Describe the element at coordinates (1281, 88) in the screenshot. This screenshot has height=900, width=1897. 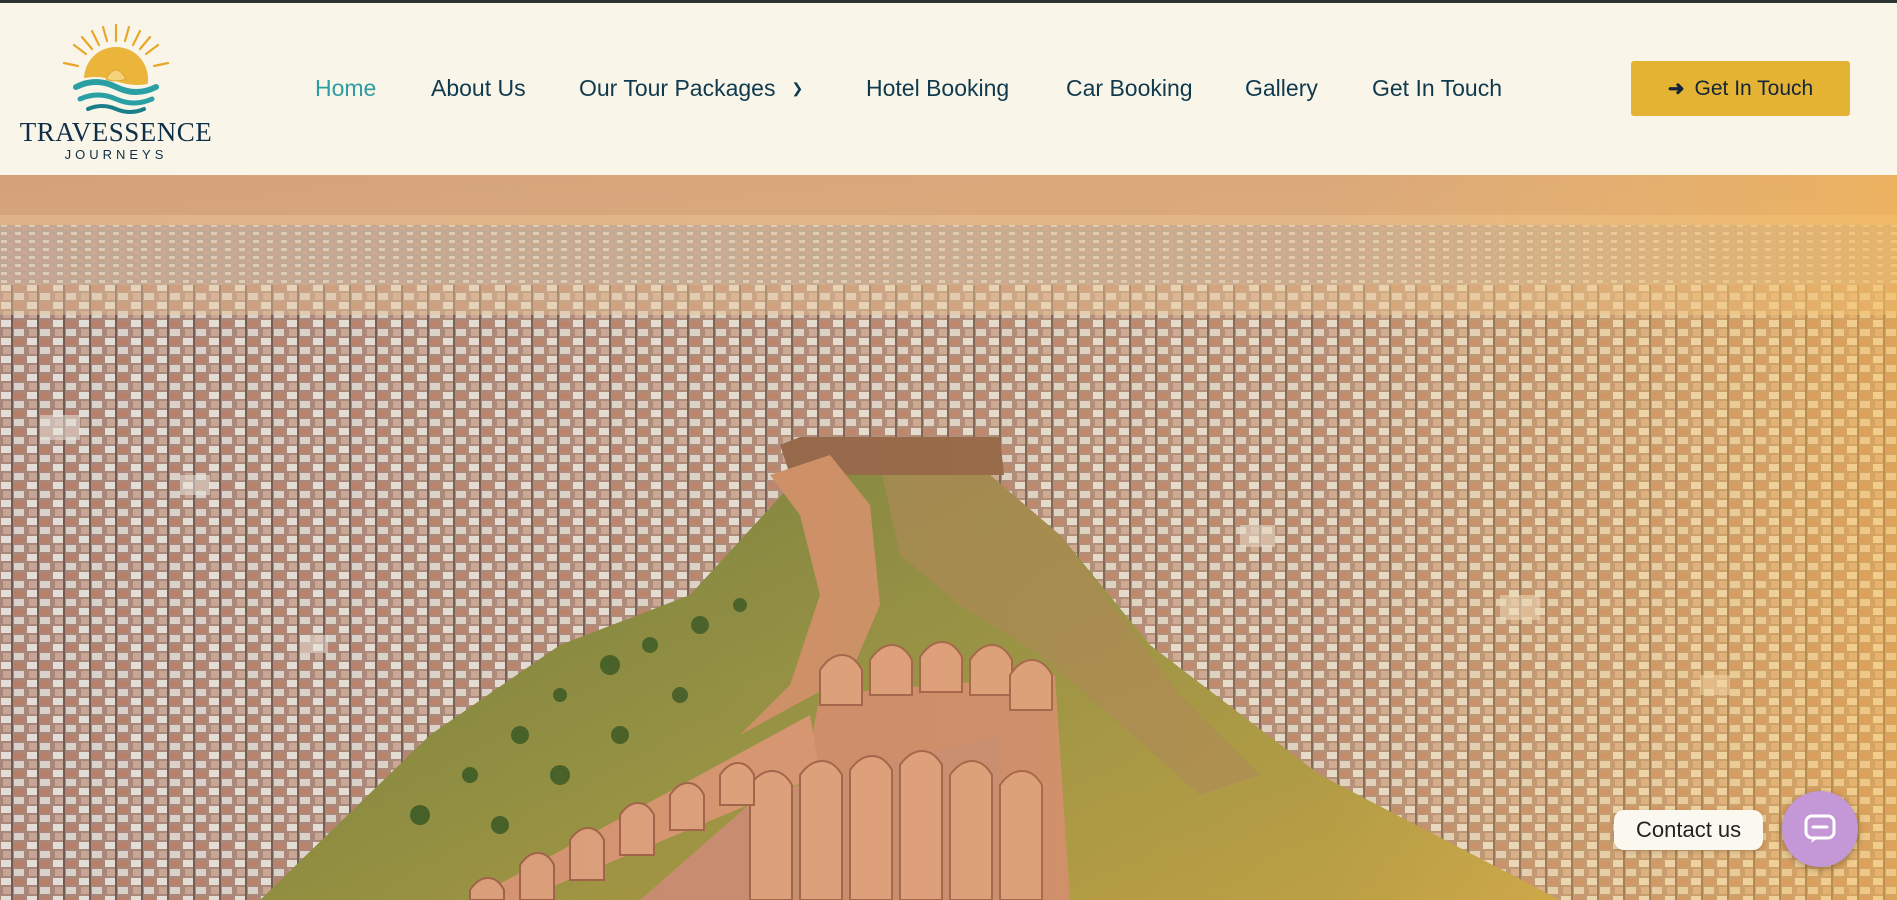
I see `nav-item-gallery: Gallery` at that location.